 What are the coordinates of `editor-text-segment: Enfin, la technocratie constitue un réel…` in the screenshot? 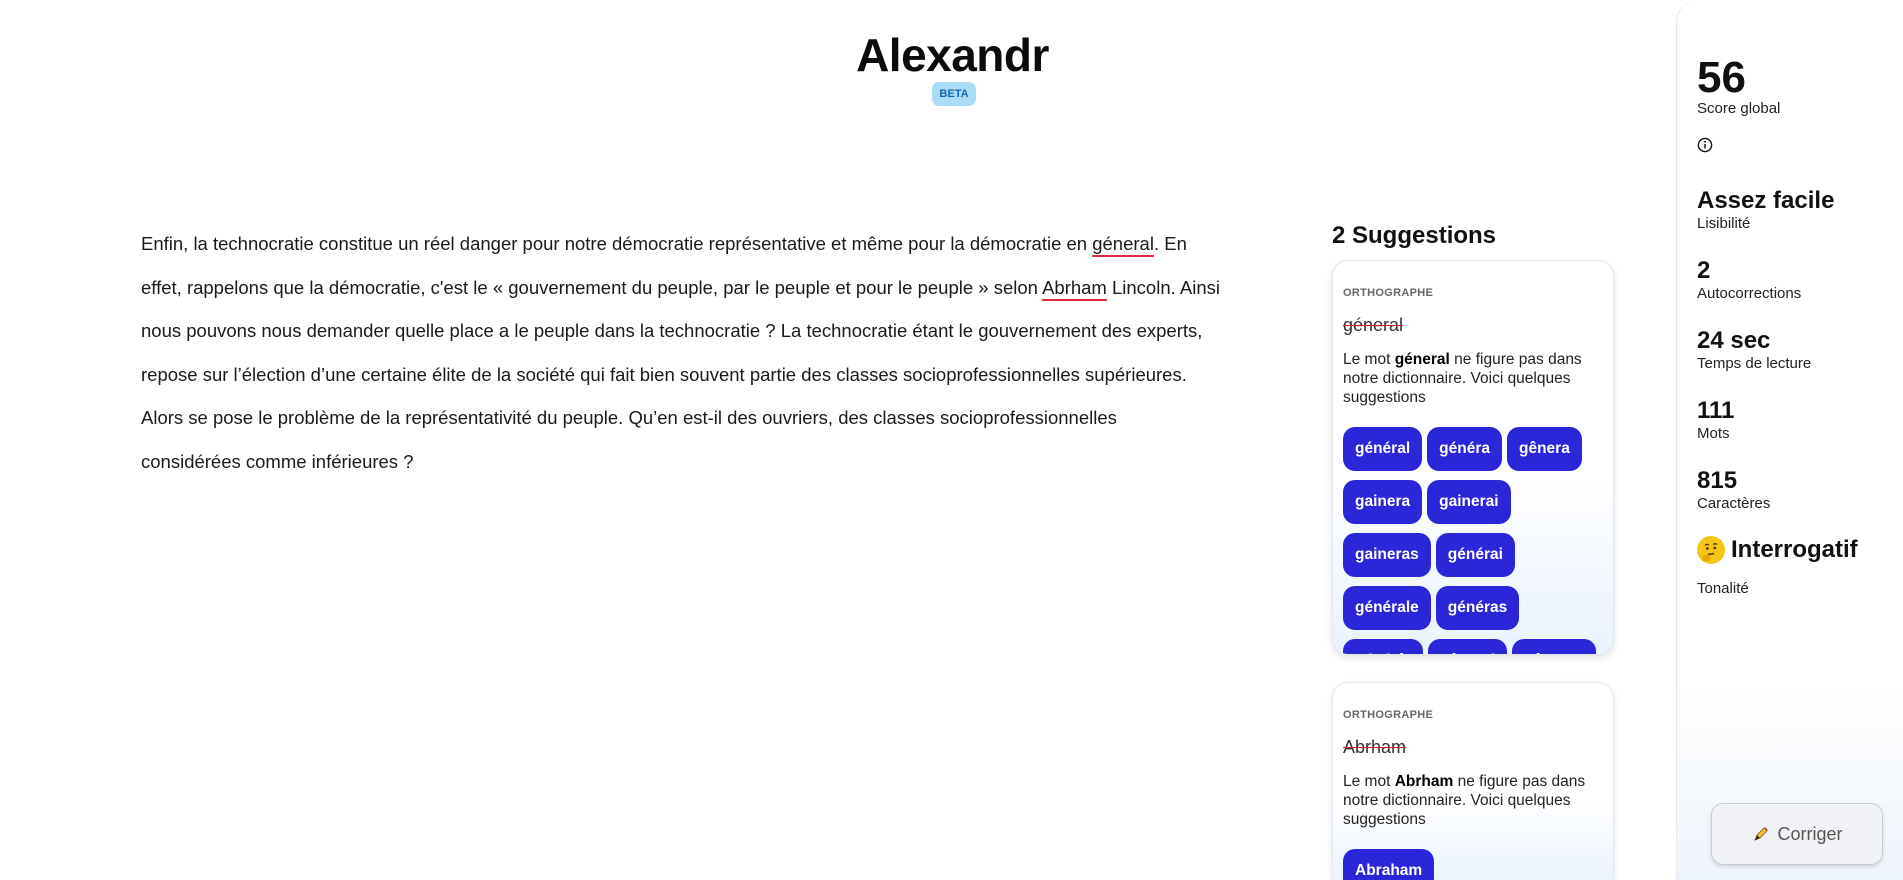 It's located at (617, 243).